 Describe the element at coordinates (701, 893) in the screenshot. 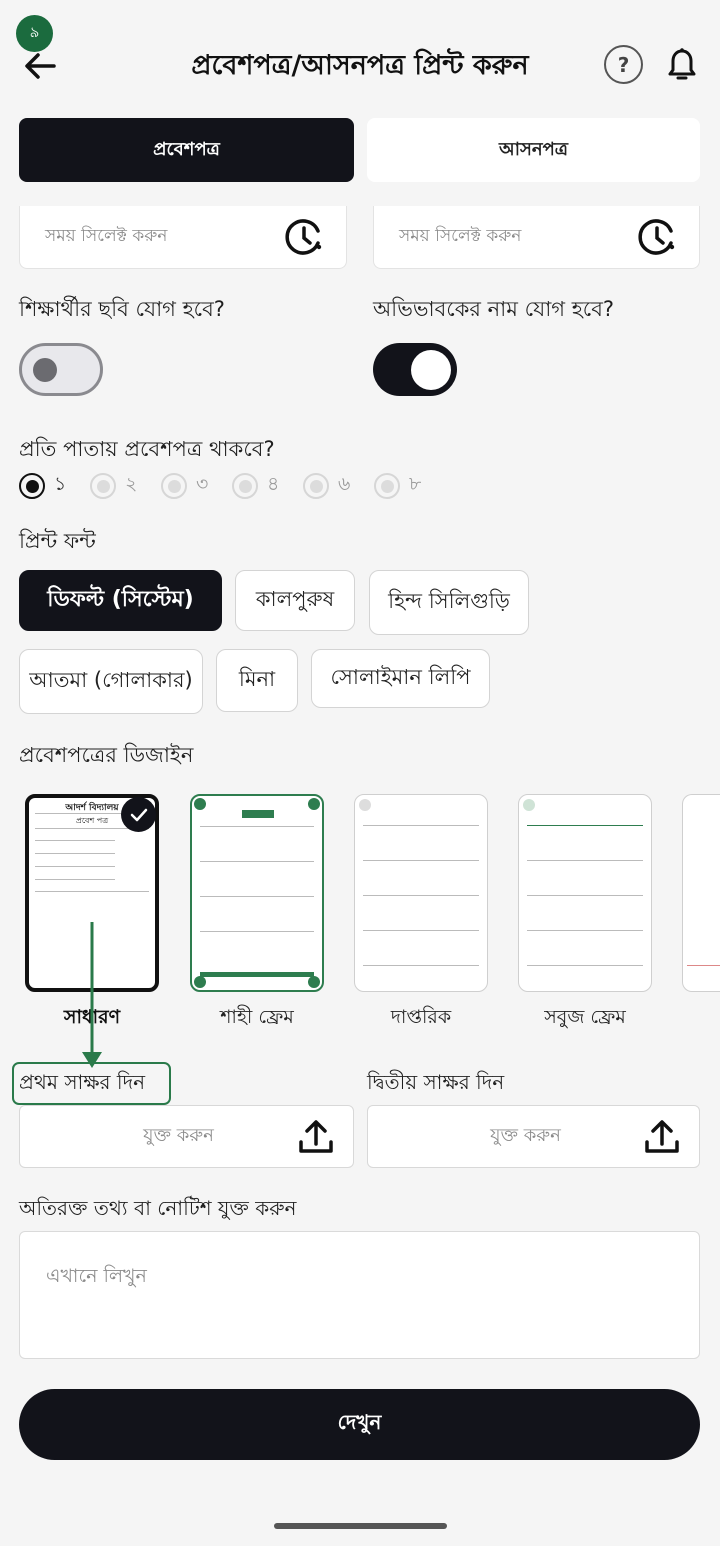

I see `design-card-more` at that location.